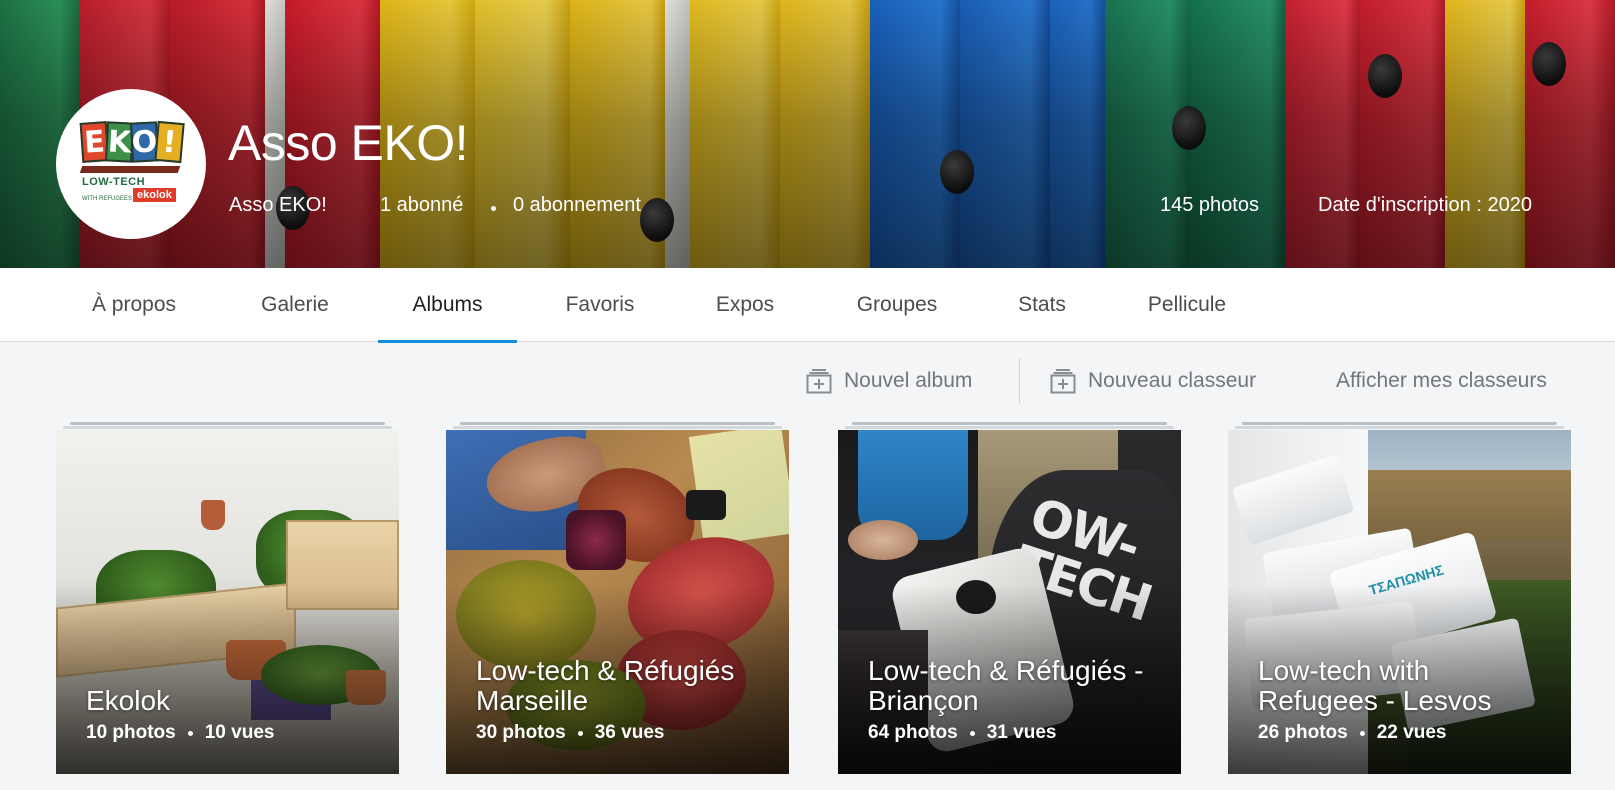  What do you see at coordinates (295, 305) in the screenshot?
I see `tab-galerie: Galerie` at bounding box center [295, 305].